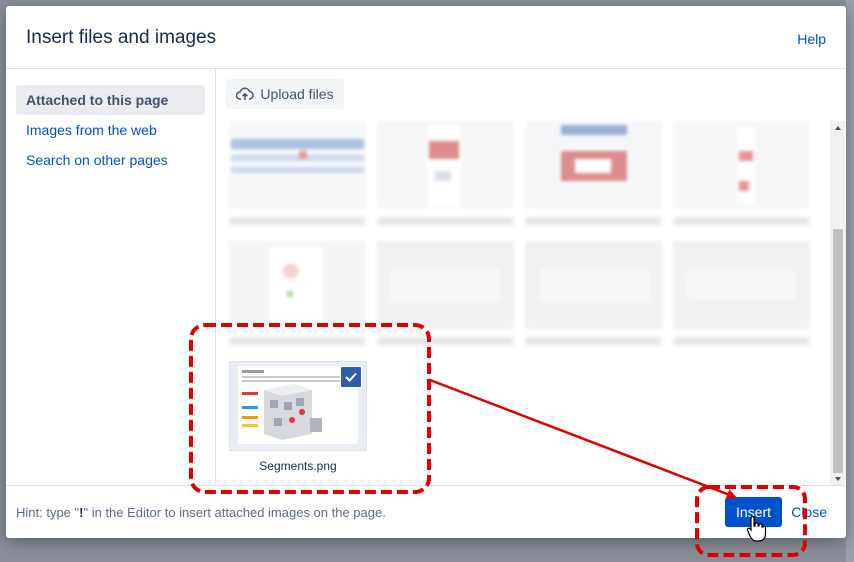  Describe the element at coordinates (426, 37) in the screenshot. I see `dialog-header: Insert files and images Help` at that location.